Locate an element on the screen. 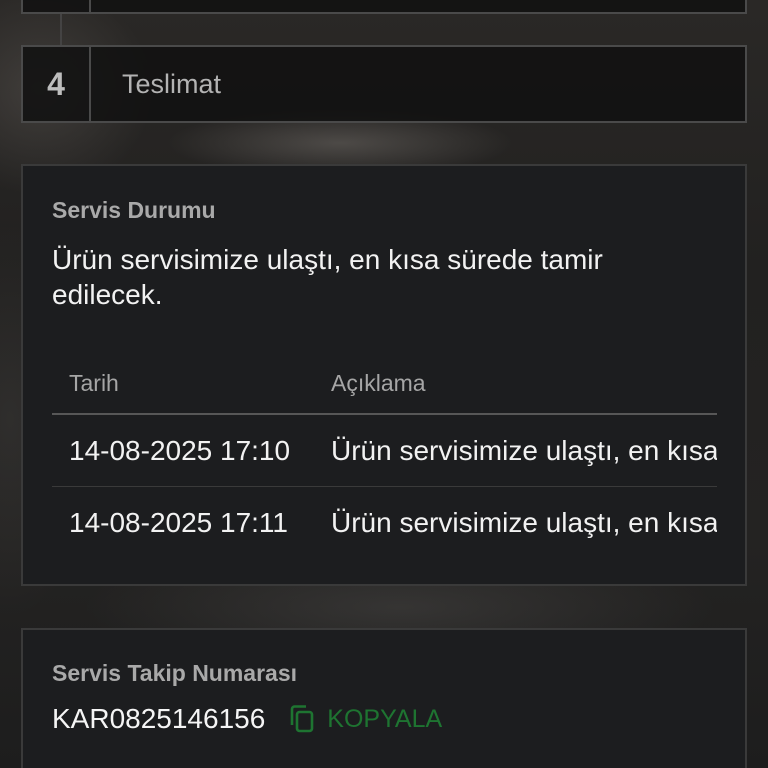 Image resolution: width=768 pixels, height=768 pixels. tracking-row: KAR0825146156 KOPYALA is located at coordinates (384, 719).